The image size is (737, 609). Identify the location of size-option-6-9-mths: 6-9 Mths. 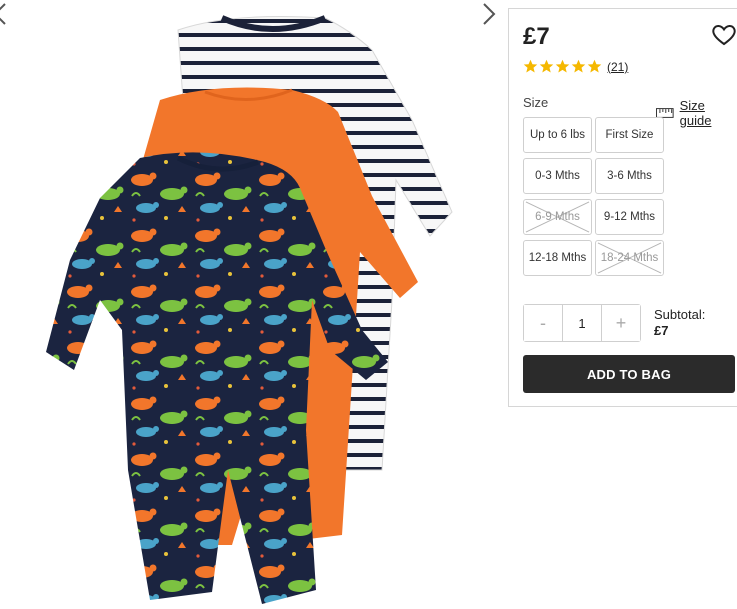
(557, 217).